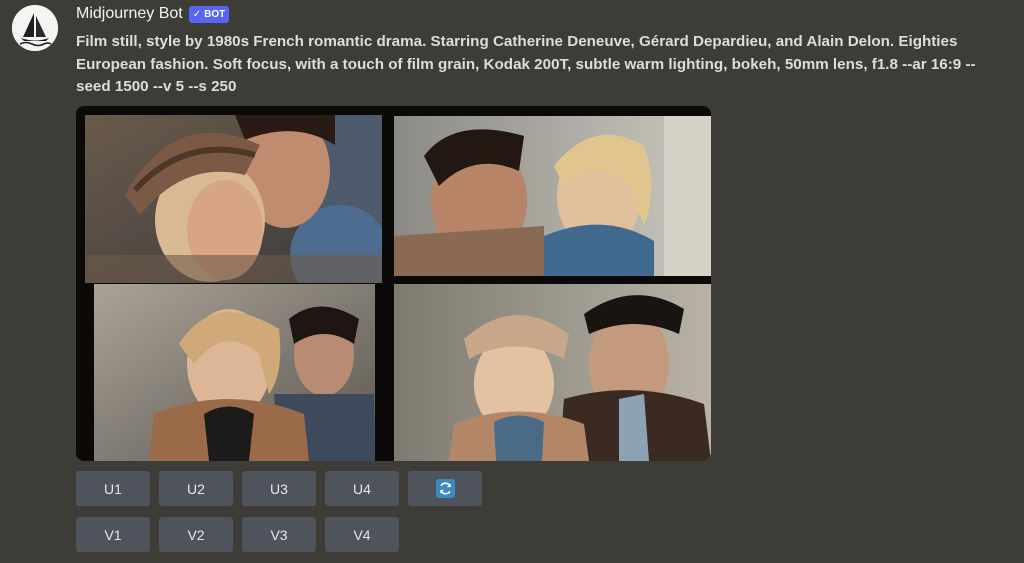  Describe the element at coordinates (129, 14) in the screenshot. I see `username: Midjourney Bot` at that location.